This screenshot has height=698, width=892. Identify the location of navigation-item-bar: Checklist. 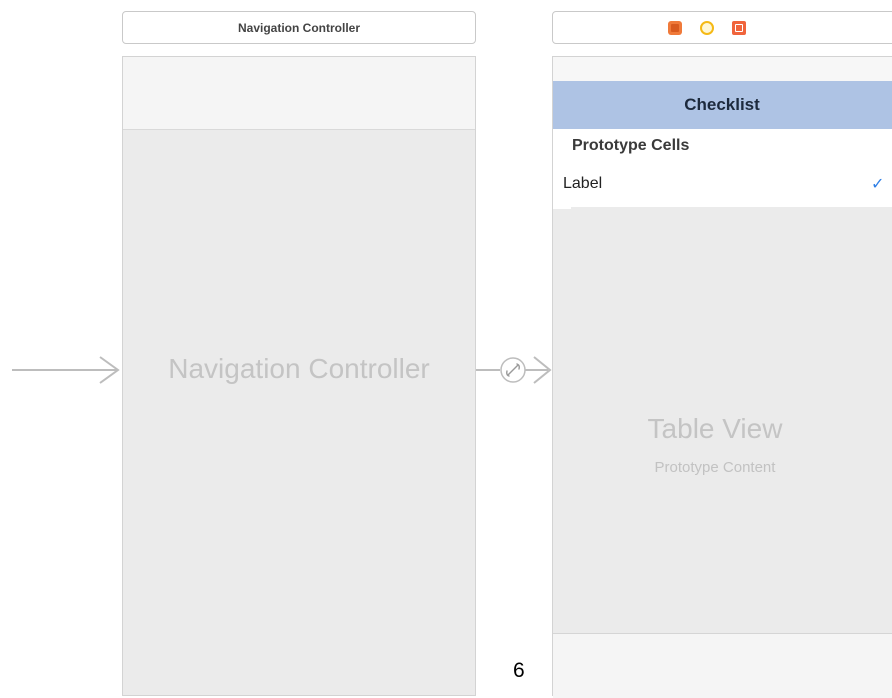
(722, 105).